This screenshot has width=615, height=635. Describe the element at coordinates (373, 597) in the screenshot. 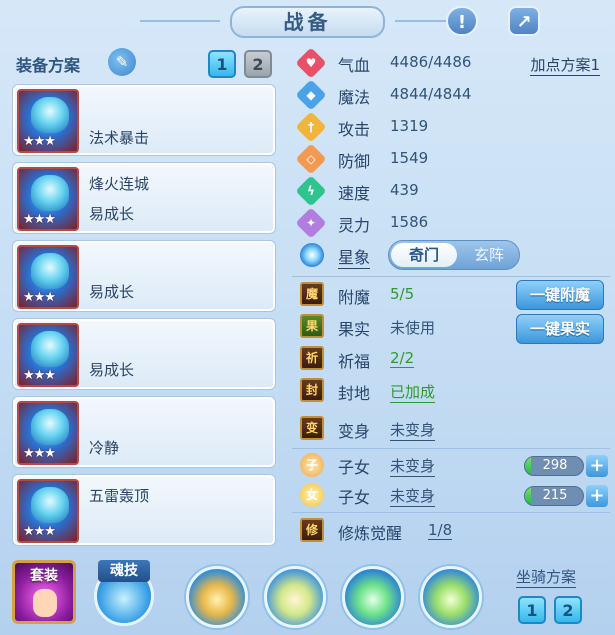

I see `skill-orb-3-icon` at that location.